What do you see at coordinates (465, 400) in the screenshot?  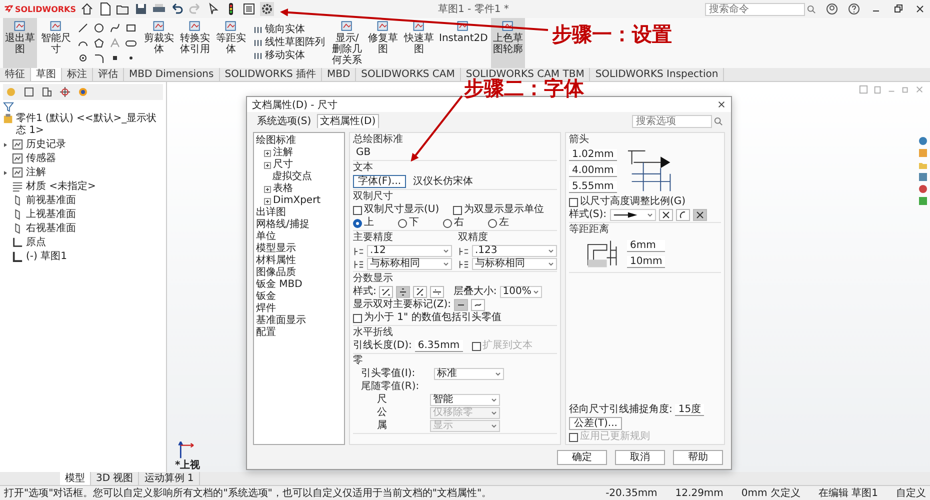 I see `dropdown: 智能` at bounding box center [465, 400].